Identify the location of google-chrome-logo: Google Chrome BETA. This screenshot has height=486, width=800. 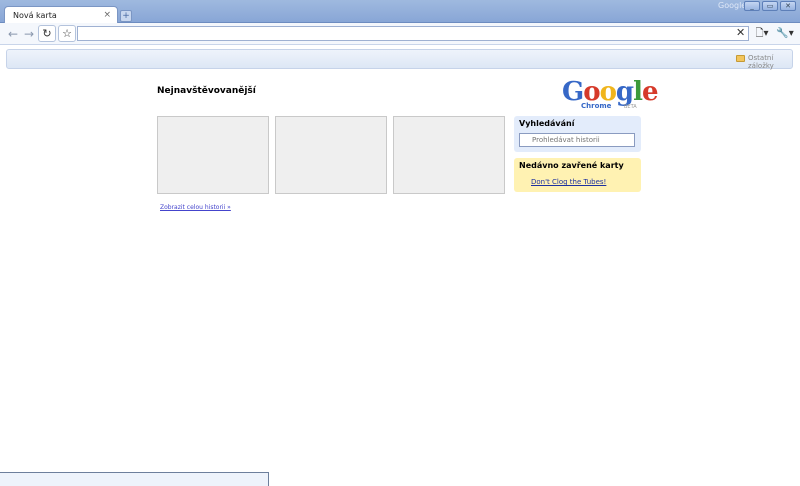
(610, 95).